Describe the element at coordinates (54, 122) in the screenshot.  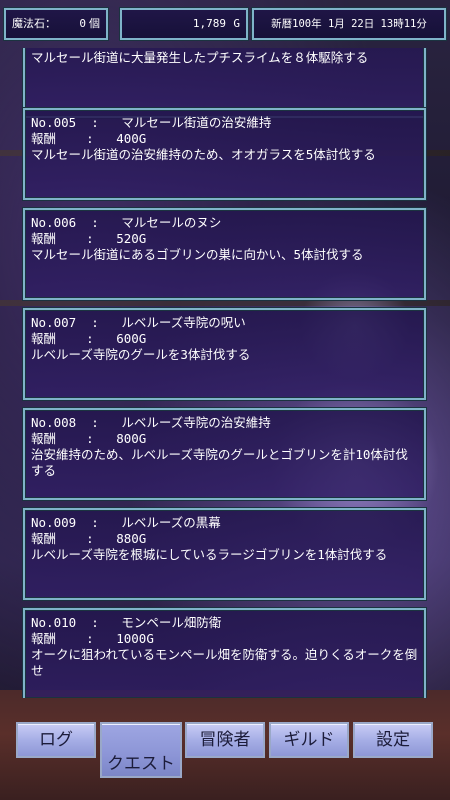
I see `quest-number: No.005` at that location.